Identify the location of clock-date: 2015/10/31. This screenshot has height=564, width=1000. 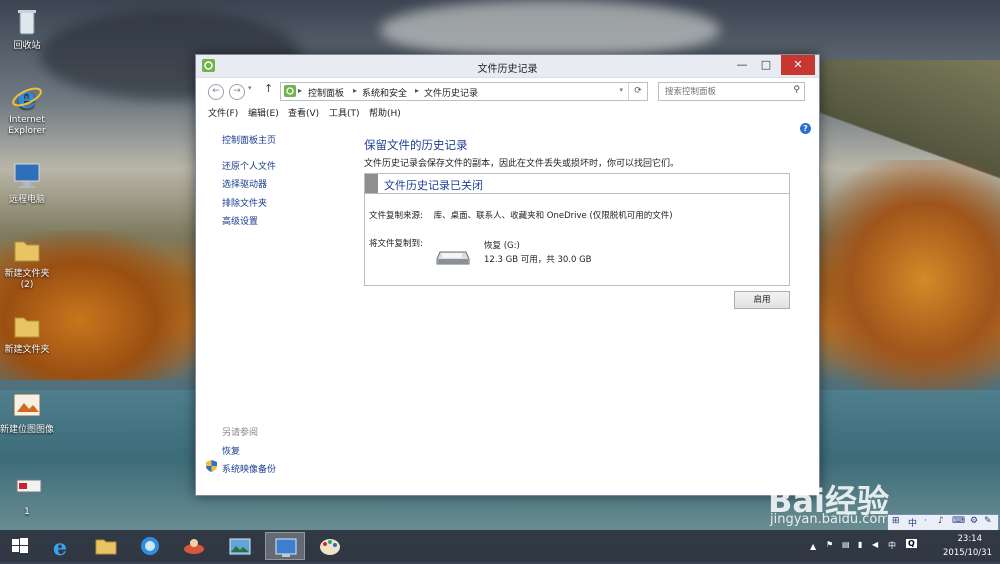
(967, 553).